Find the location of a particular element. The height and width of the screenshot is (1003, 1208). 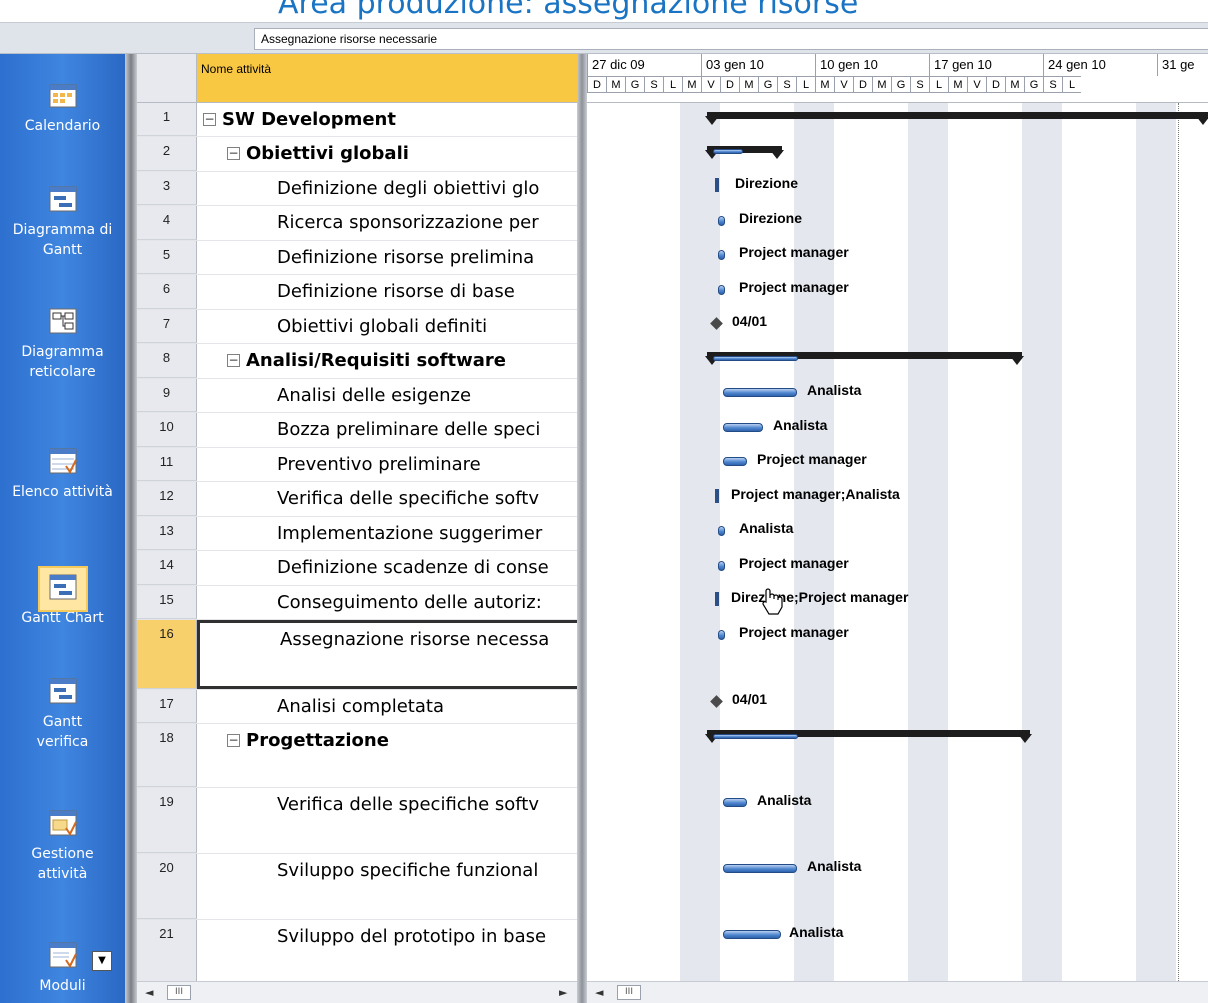

table-row: 19 Verifica delle specifiche softv is located at coordinates (357, 821).